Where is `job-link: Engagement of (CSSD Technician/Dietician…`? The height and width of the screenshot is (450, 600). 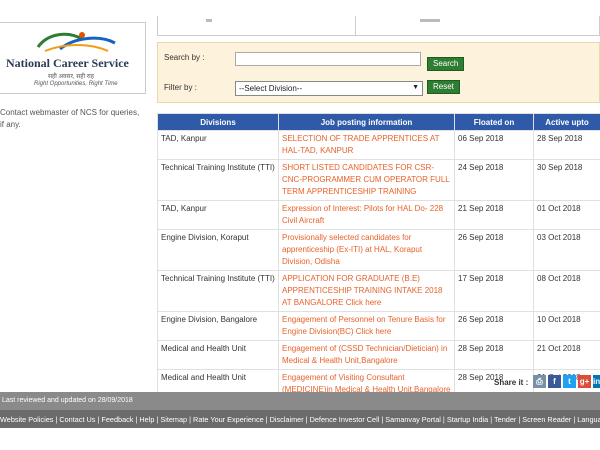
job-link: Engagement of (CSSD Technician/Dietician… is located at coordinates (366, 355).